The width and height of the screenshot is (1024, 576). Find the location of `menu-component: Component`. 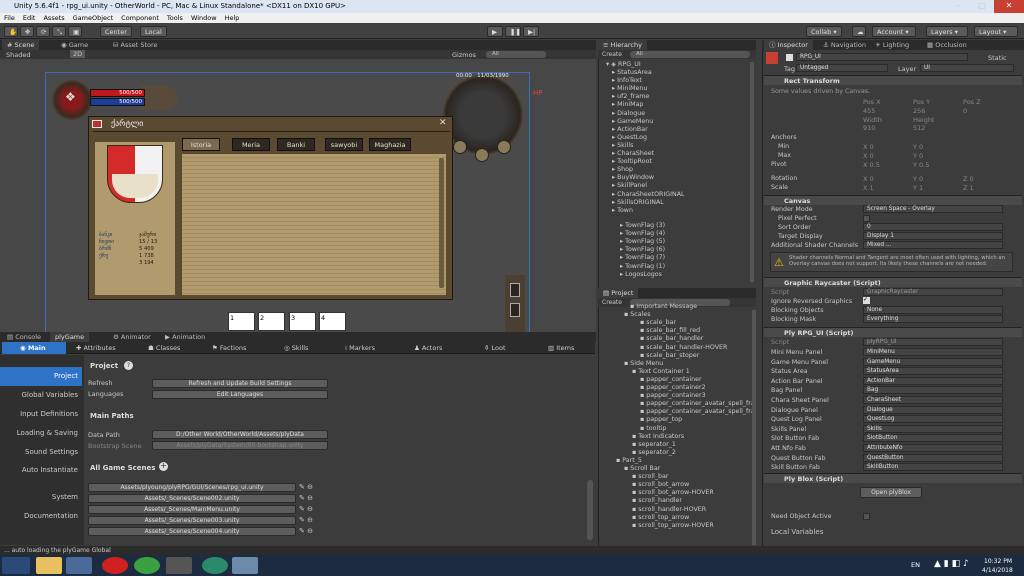

menu-component: Component is located at coordinates (140, 18).